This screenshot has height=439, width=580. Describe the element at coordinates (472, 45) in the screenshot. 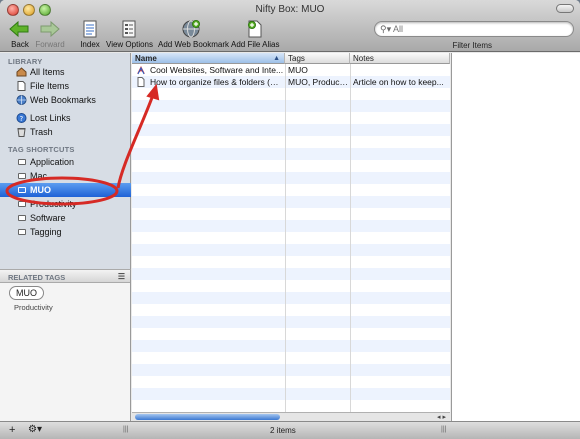

I see `filter-items-label: Filter Items` at that location.